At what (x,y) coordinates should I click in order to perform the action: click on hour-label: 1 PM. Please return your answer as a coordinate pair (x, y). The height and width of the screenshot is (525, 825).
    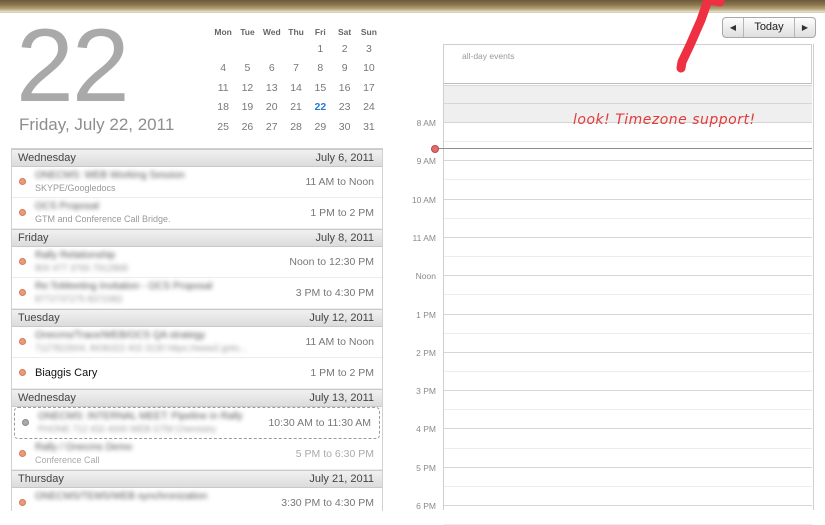
    Looking at the image, I should click on (426, 314).